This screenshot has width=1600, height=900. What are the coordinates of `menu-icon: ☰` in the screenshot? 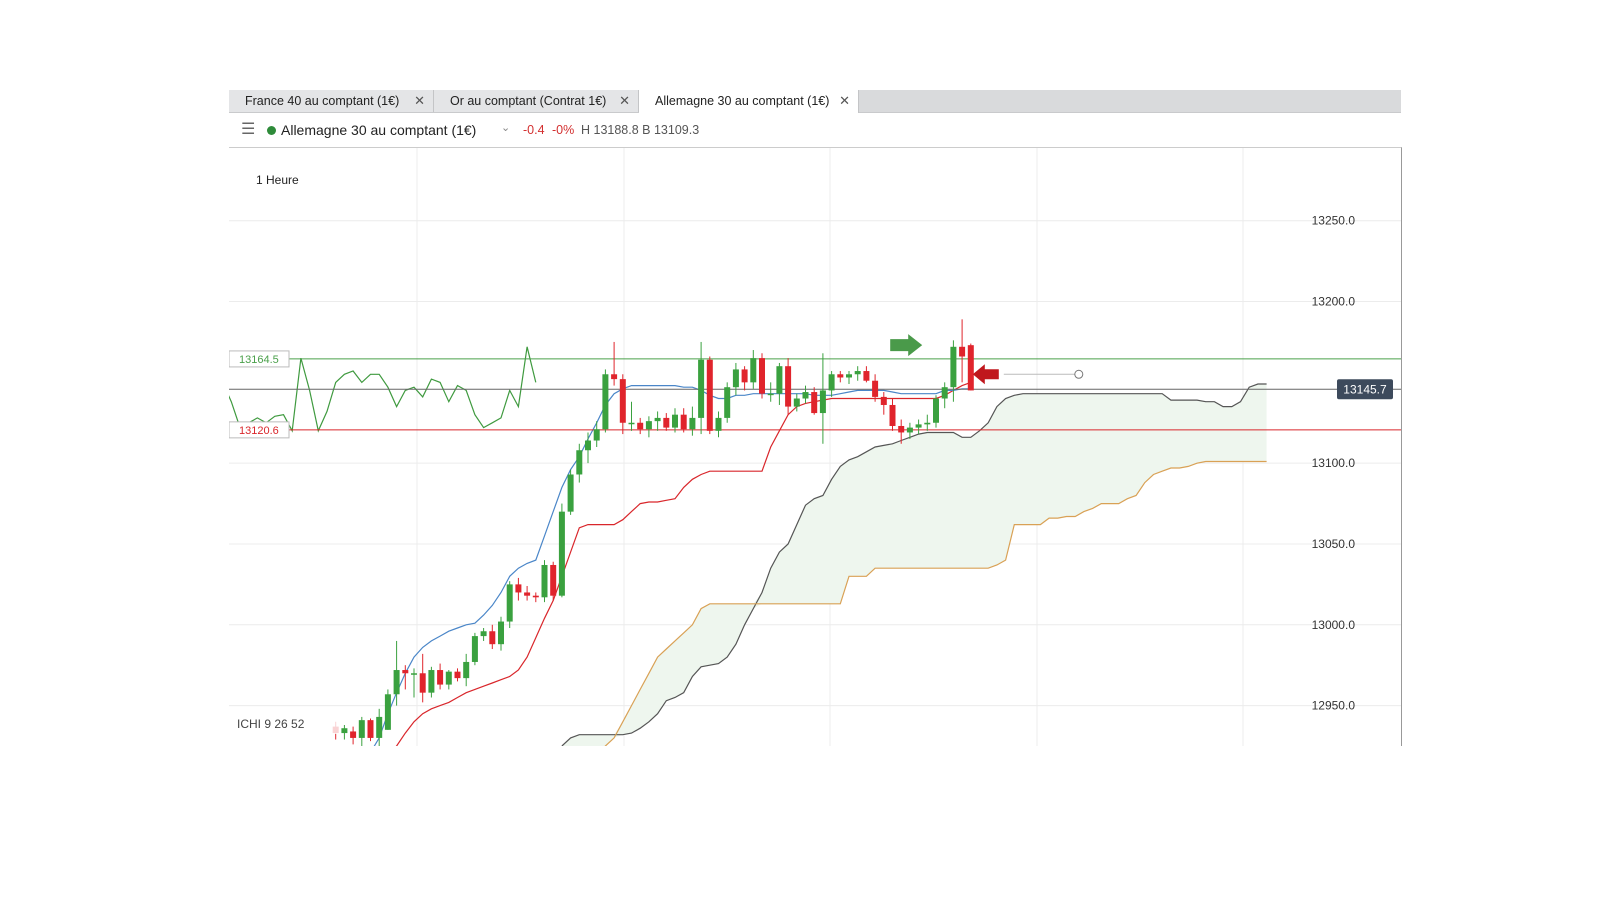 It's located at (248, 129).